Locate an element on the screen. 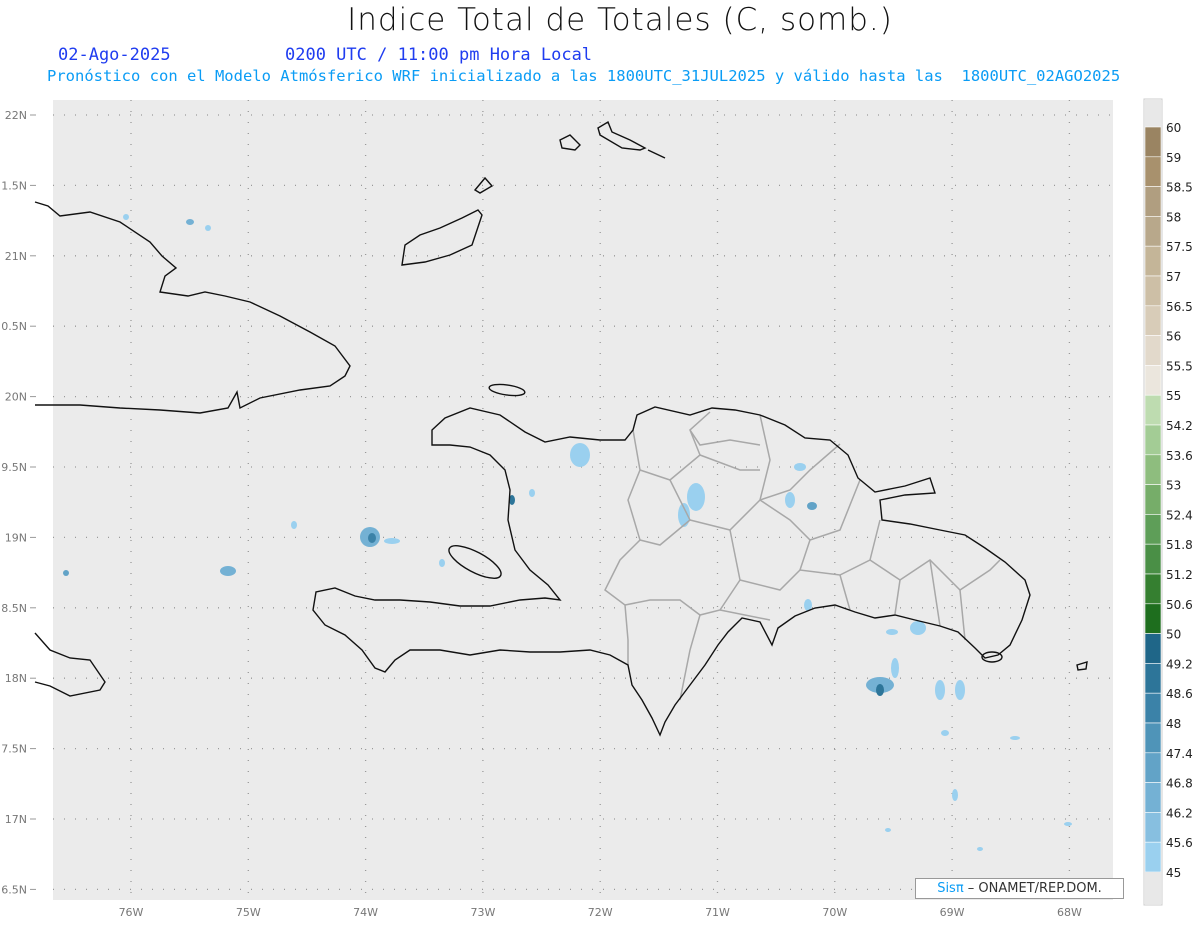 This screenshot has height=927, width=1200. lat-label: 7.5N is located at coordinates (14, 749).